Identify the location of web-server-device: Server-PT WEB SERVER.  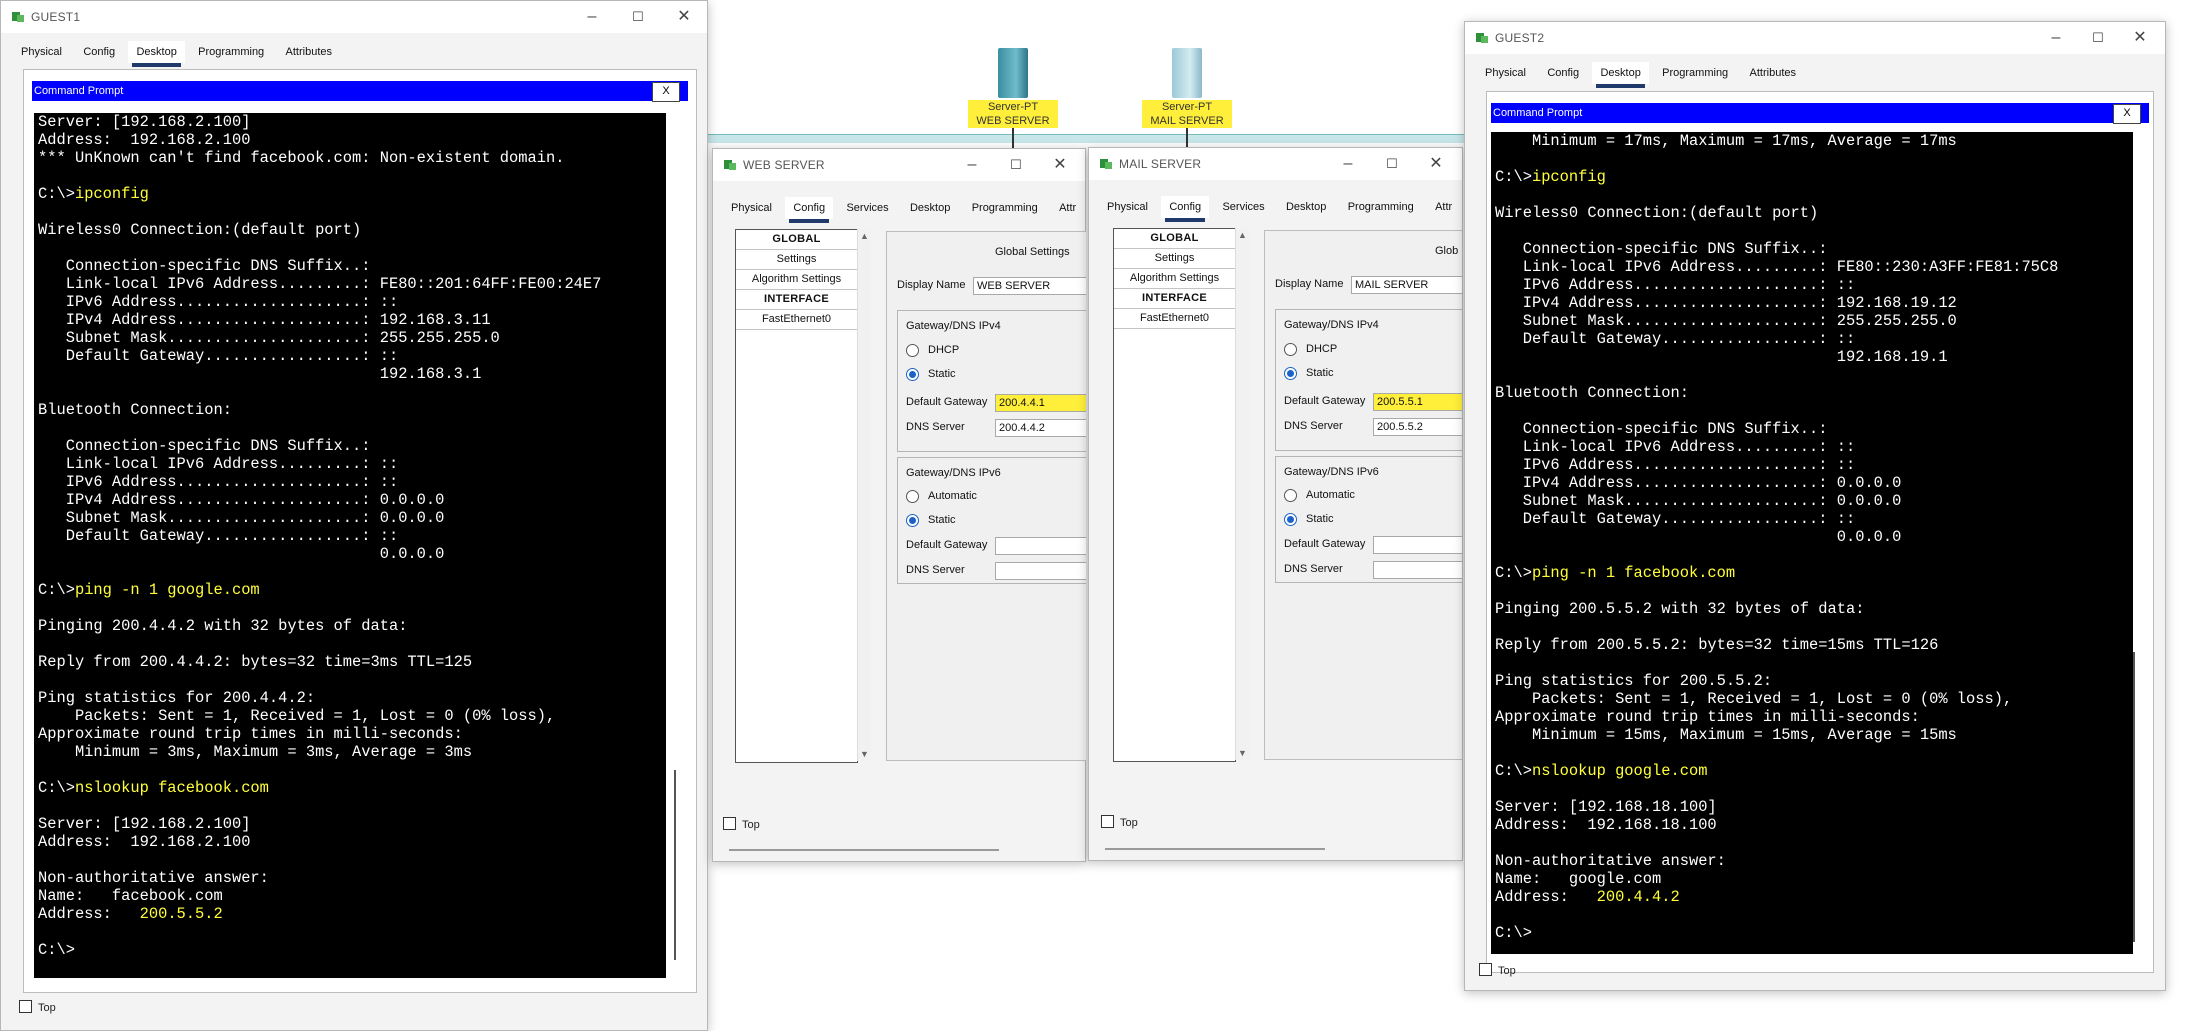
(1013, 123).